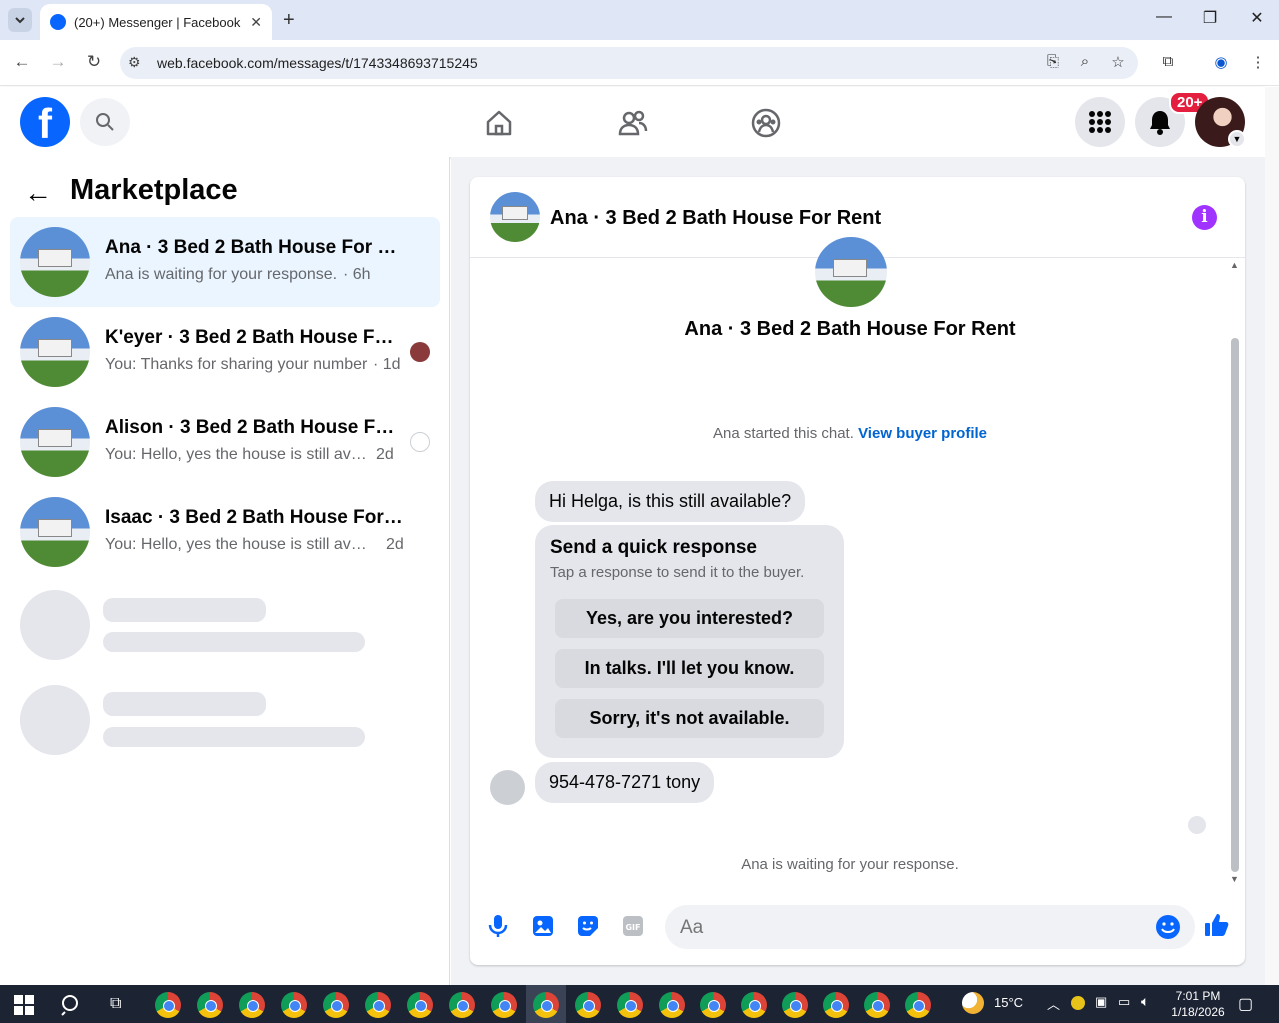 This screenshot has height=1023, width=1279. What do you see at coordinates (22, 62) in the screenshot?
I see `back-icon: ←` at bounding box center [22, 62].